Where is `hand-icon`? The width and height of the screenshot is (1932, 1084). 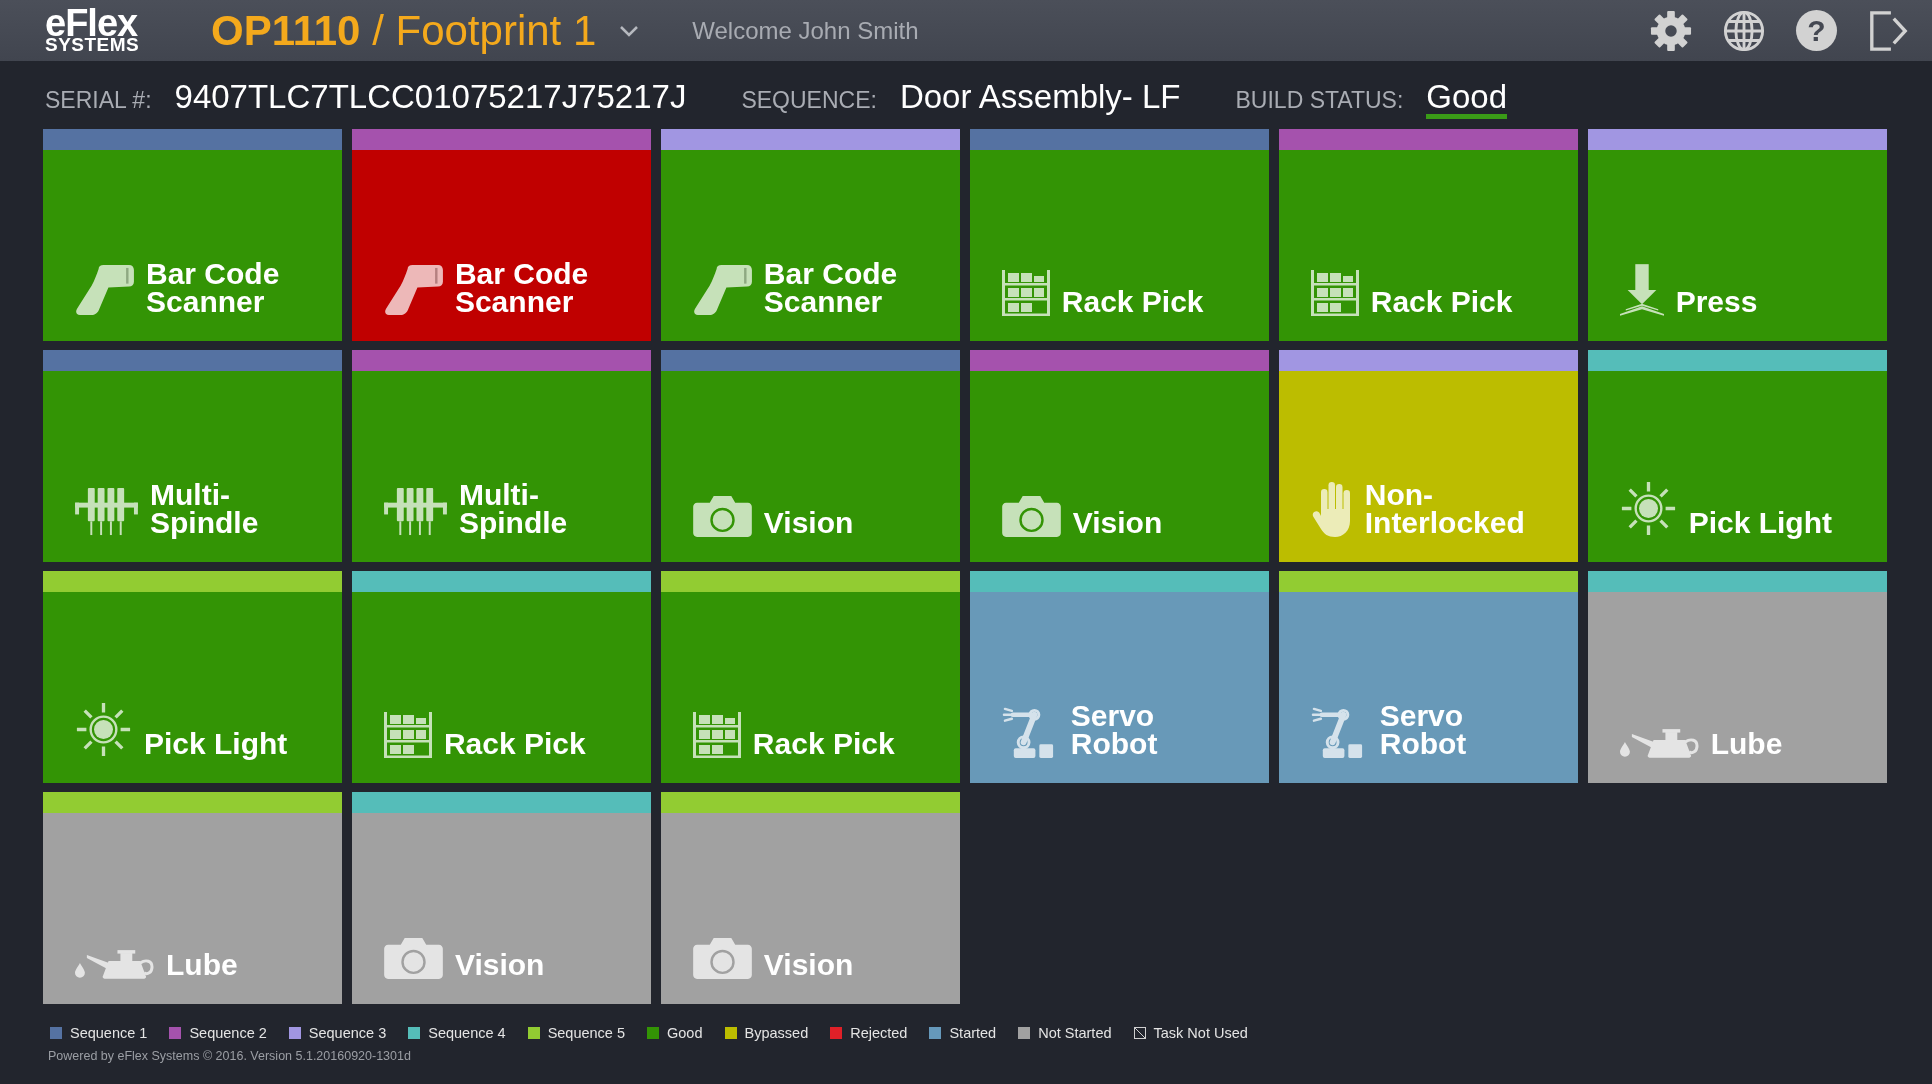
hand-icon is located at coordinates (1331, 509).